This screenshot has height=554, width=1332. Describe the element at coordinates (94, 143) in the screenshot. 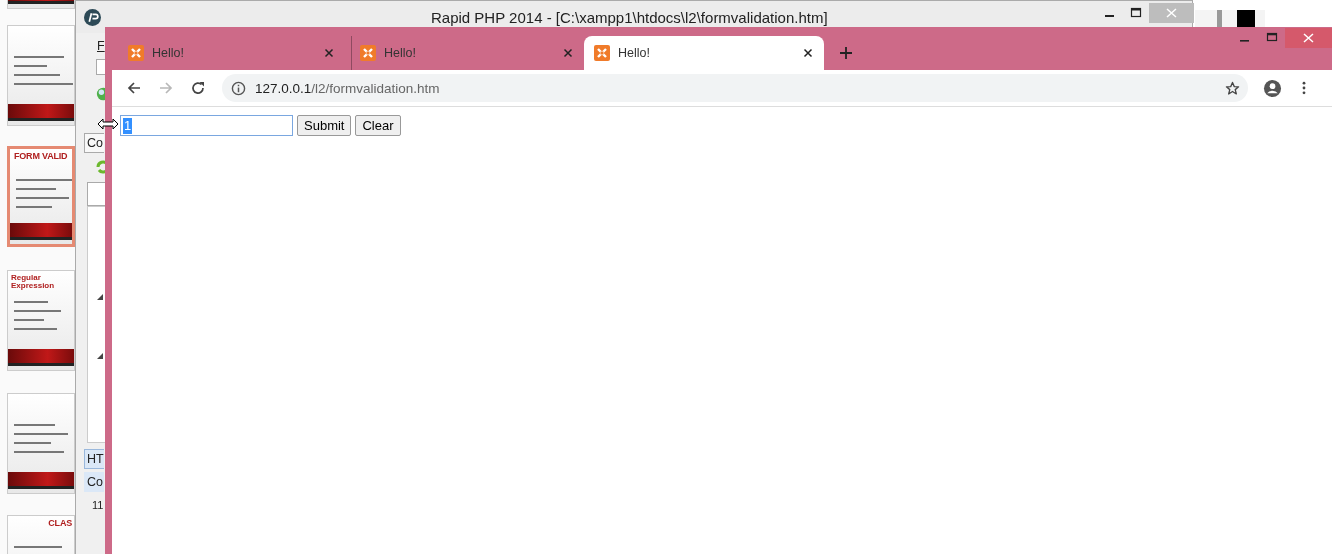

I see `dropdown: Co` at that location.